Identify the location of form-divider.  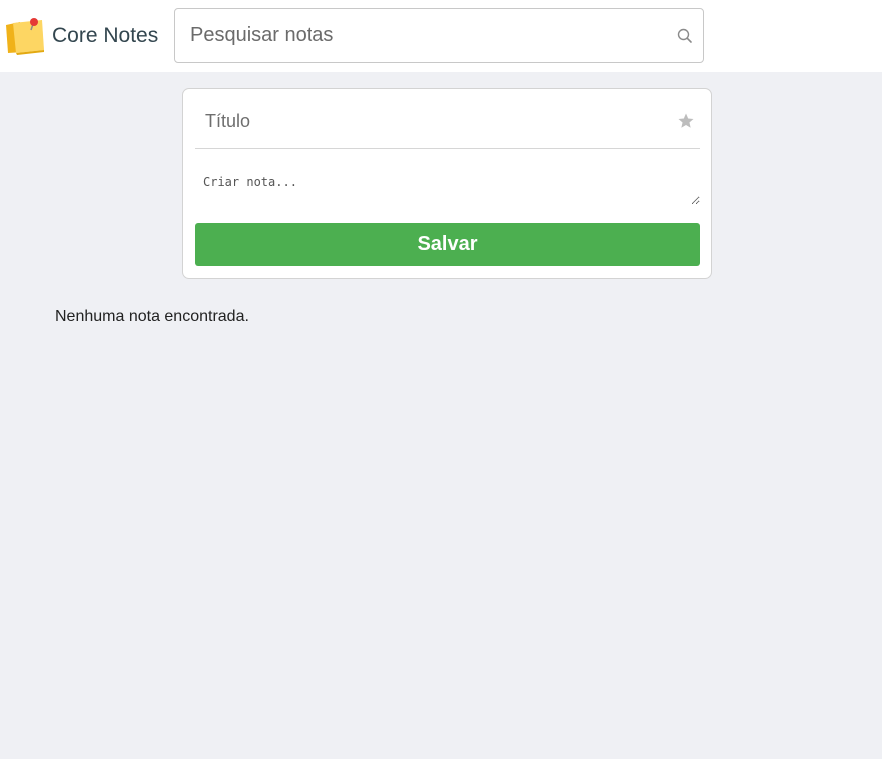
(447, 148).